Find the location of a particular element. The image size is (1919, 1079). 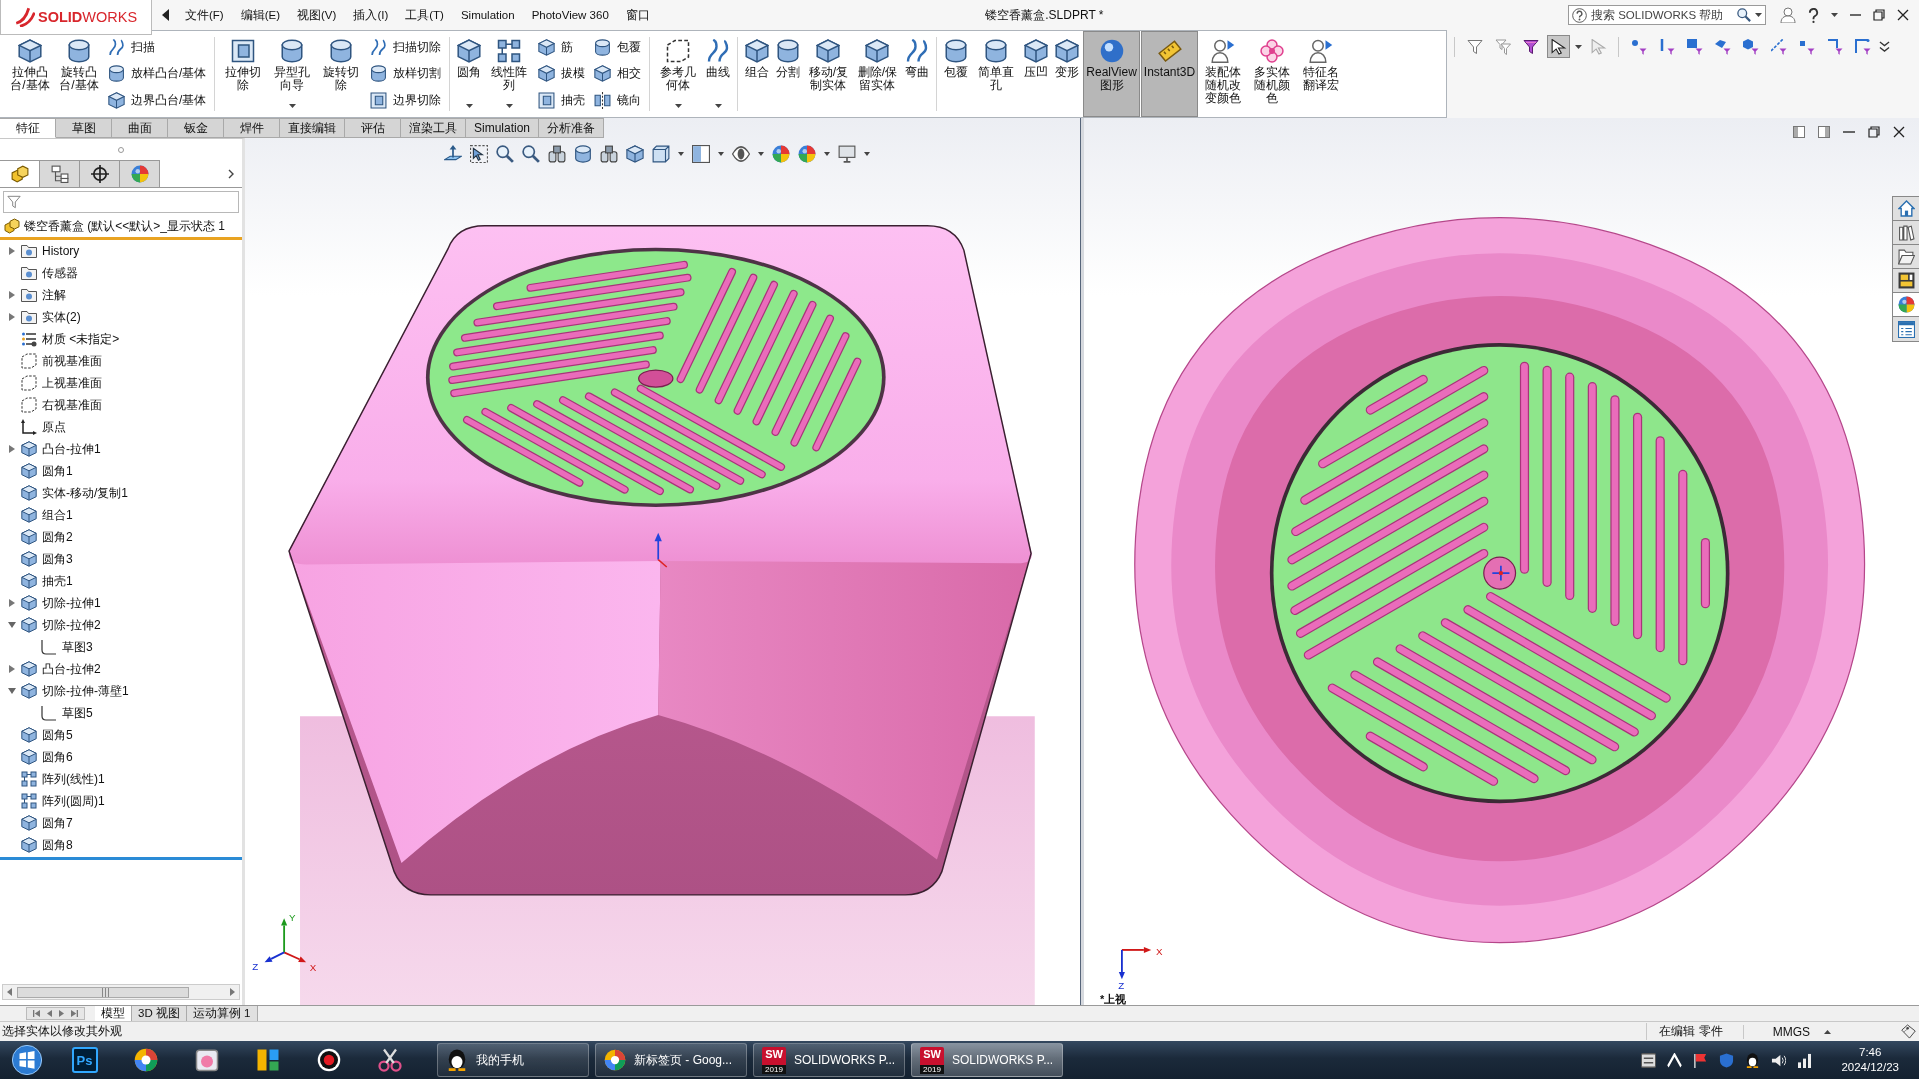

ribbon-button: 扫描 is located at coordinates (157, 47).